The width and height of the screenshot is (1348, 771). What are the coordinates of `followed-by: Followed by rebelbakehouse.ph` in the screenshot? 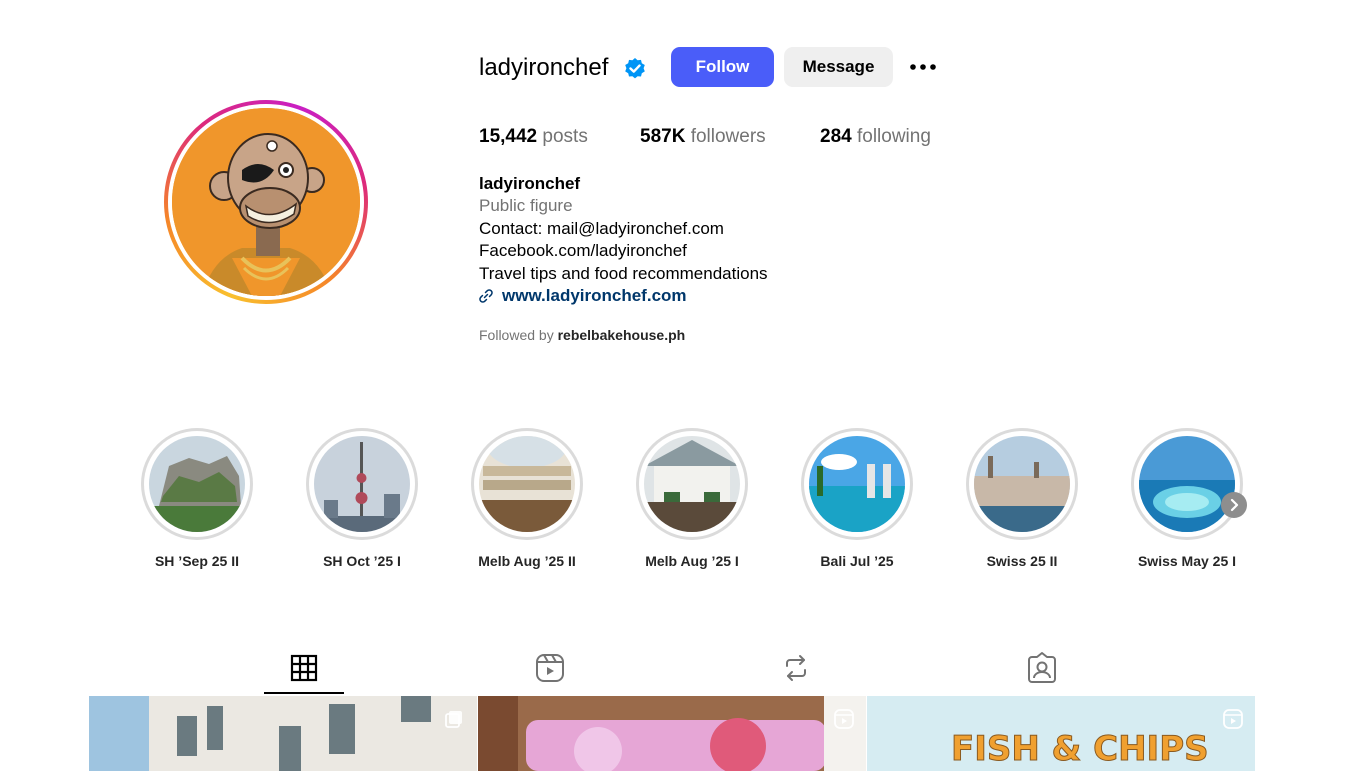 It's located at (582, 335).